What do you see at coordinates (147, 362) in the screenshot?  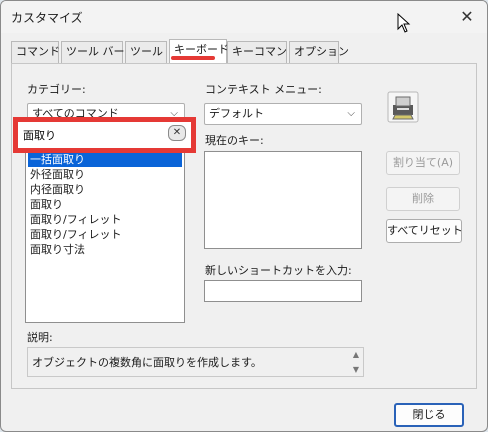 I see `description-text: オブジェクトの複数角に面取りを作成します。` at bounding box center [147, 362].